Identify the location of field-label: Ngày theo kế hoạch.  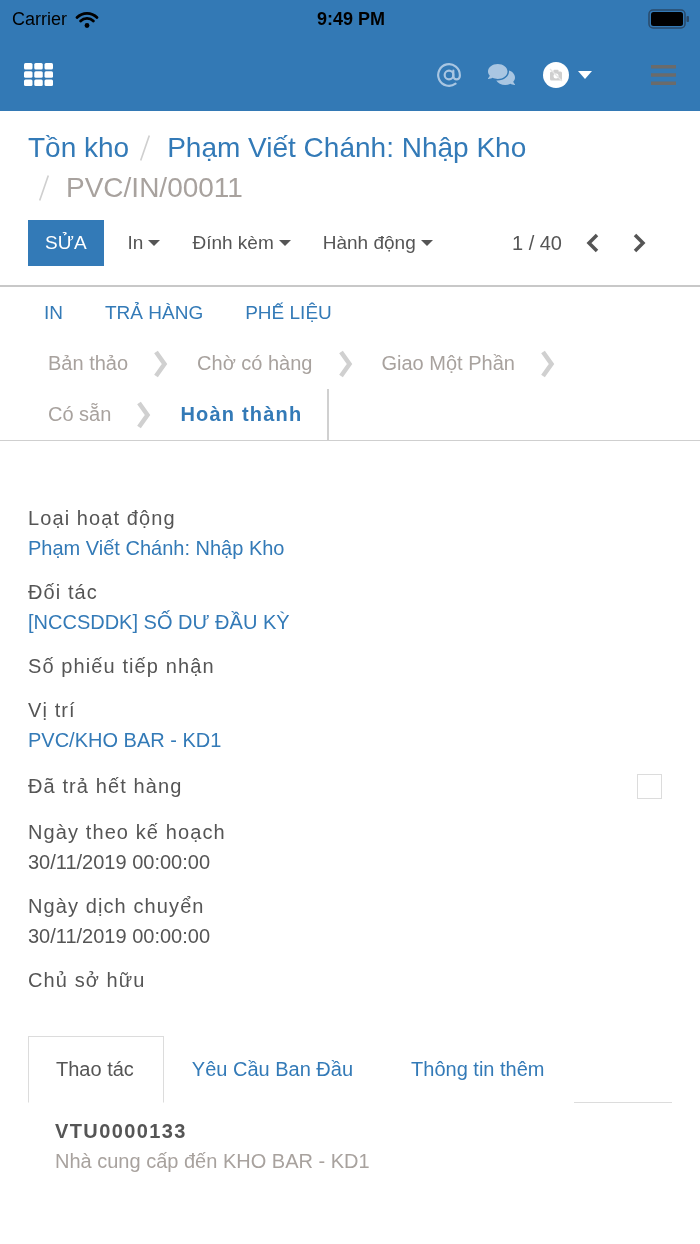
(127, 832).